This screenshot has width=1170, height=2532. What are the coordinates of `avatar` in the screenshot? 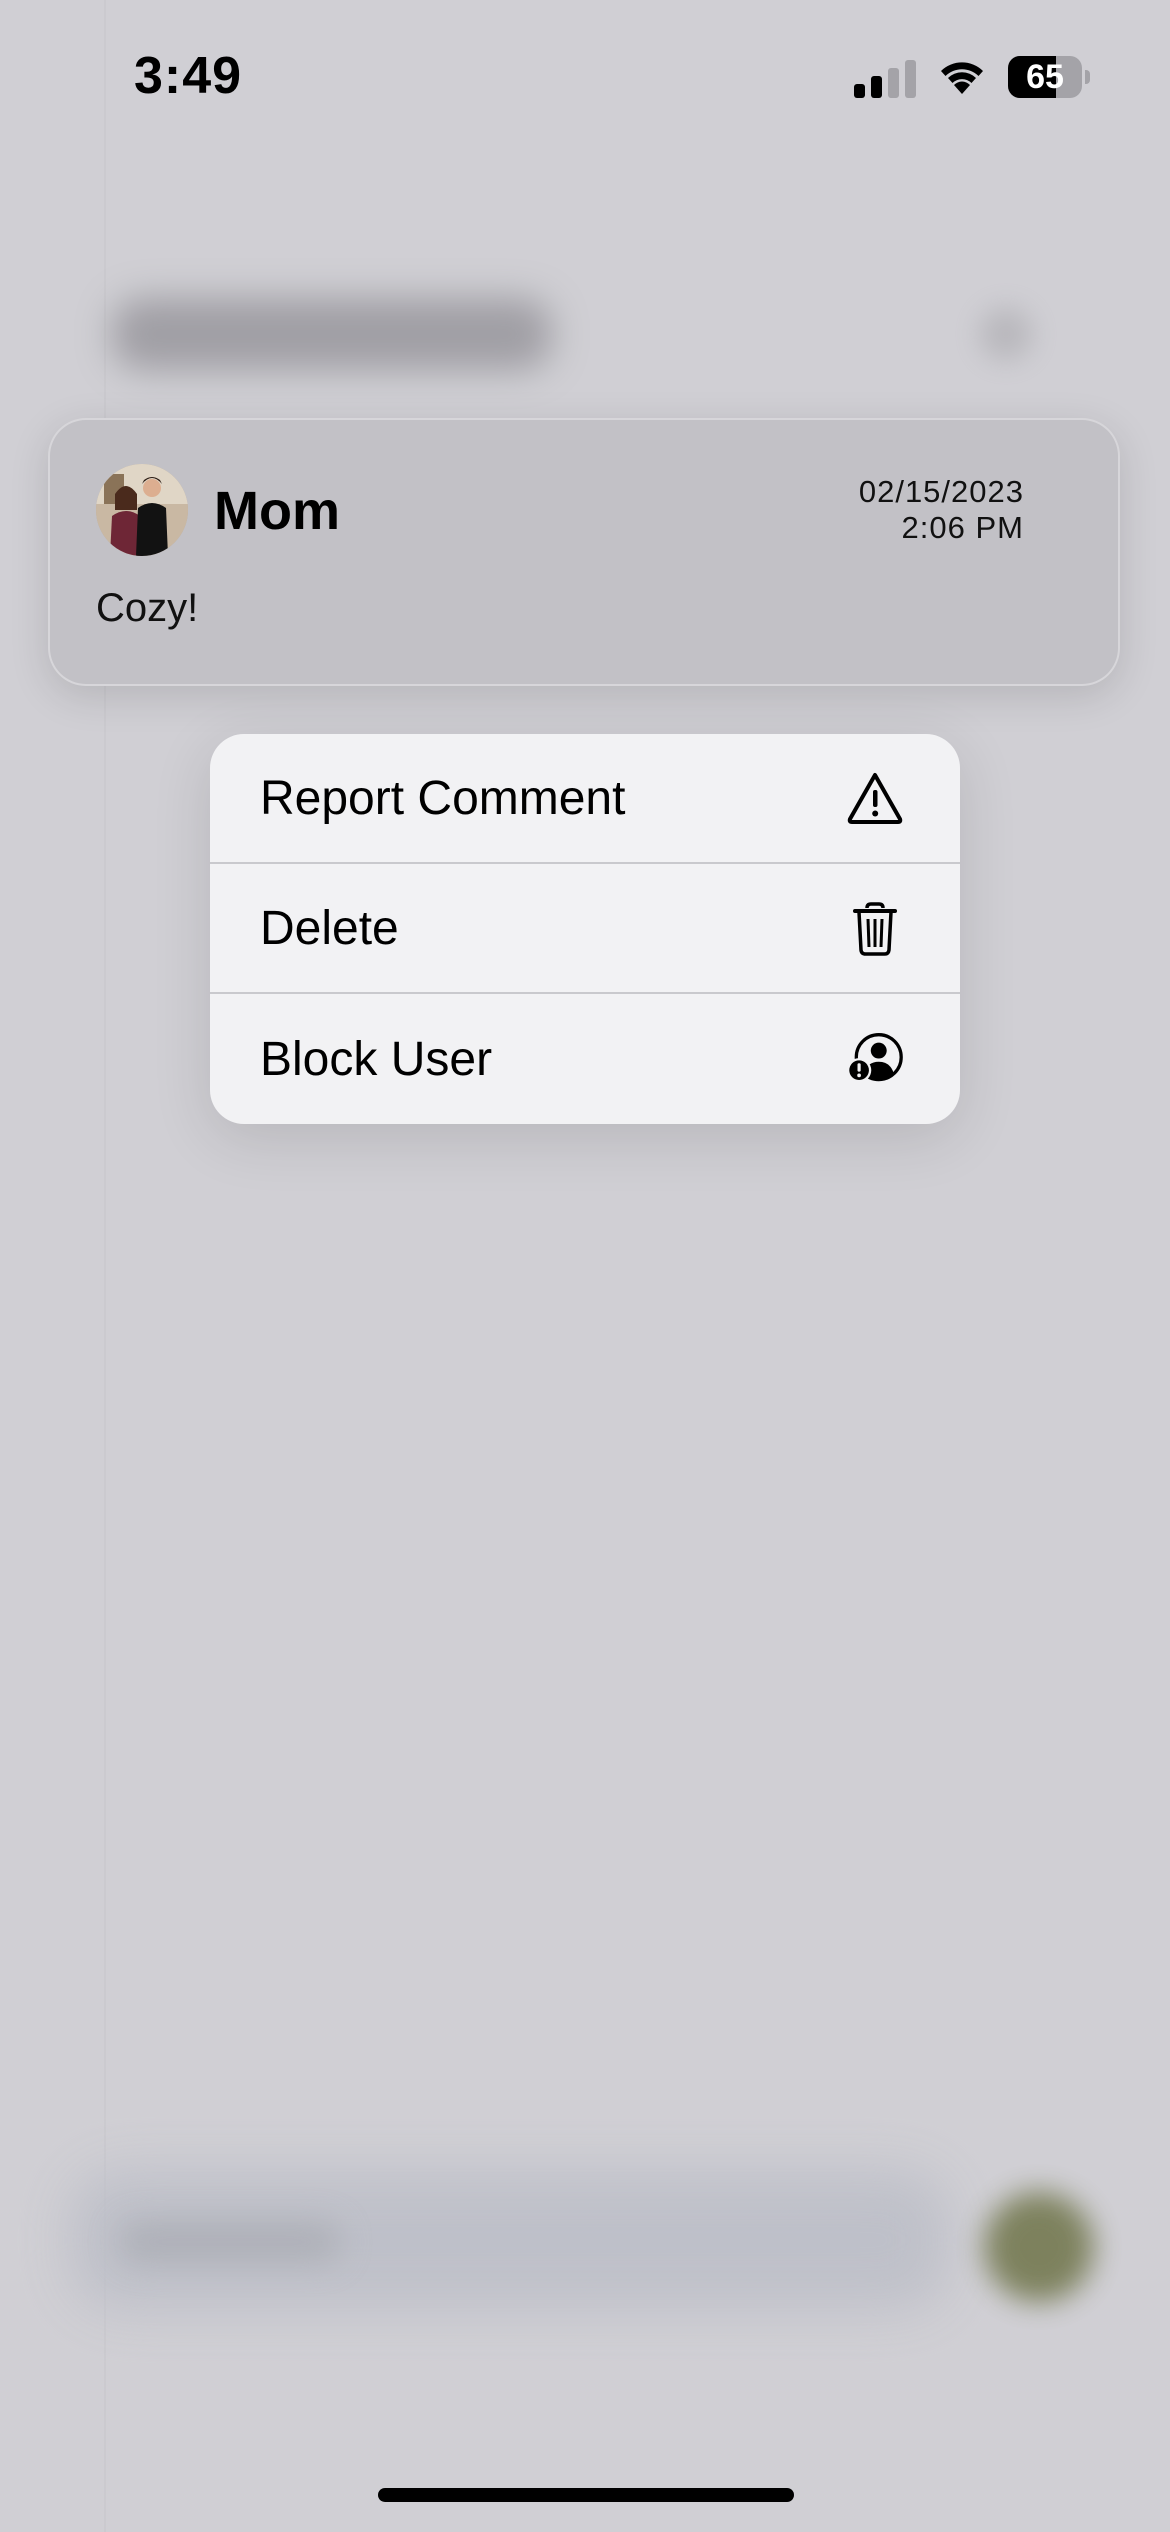 It's located at (142, 510).